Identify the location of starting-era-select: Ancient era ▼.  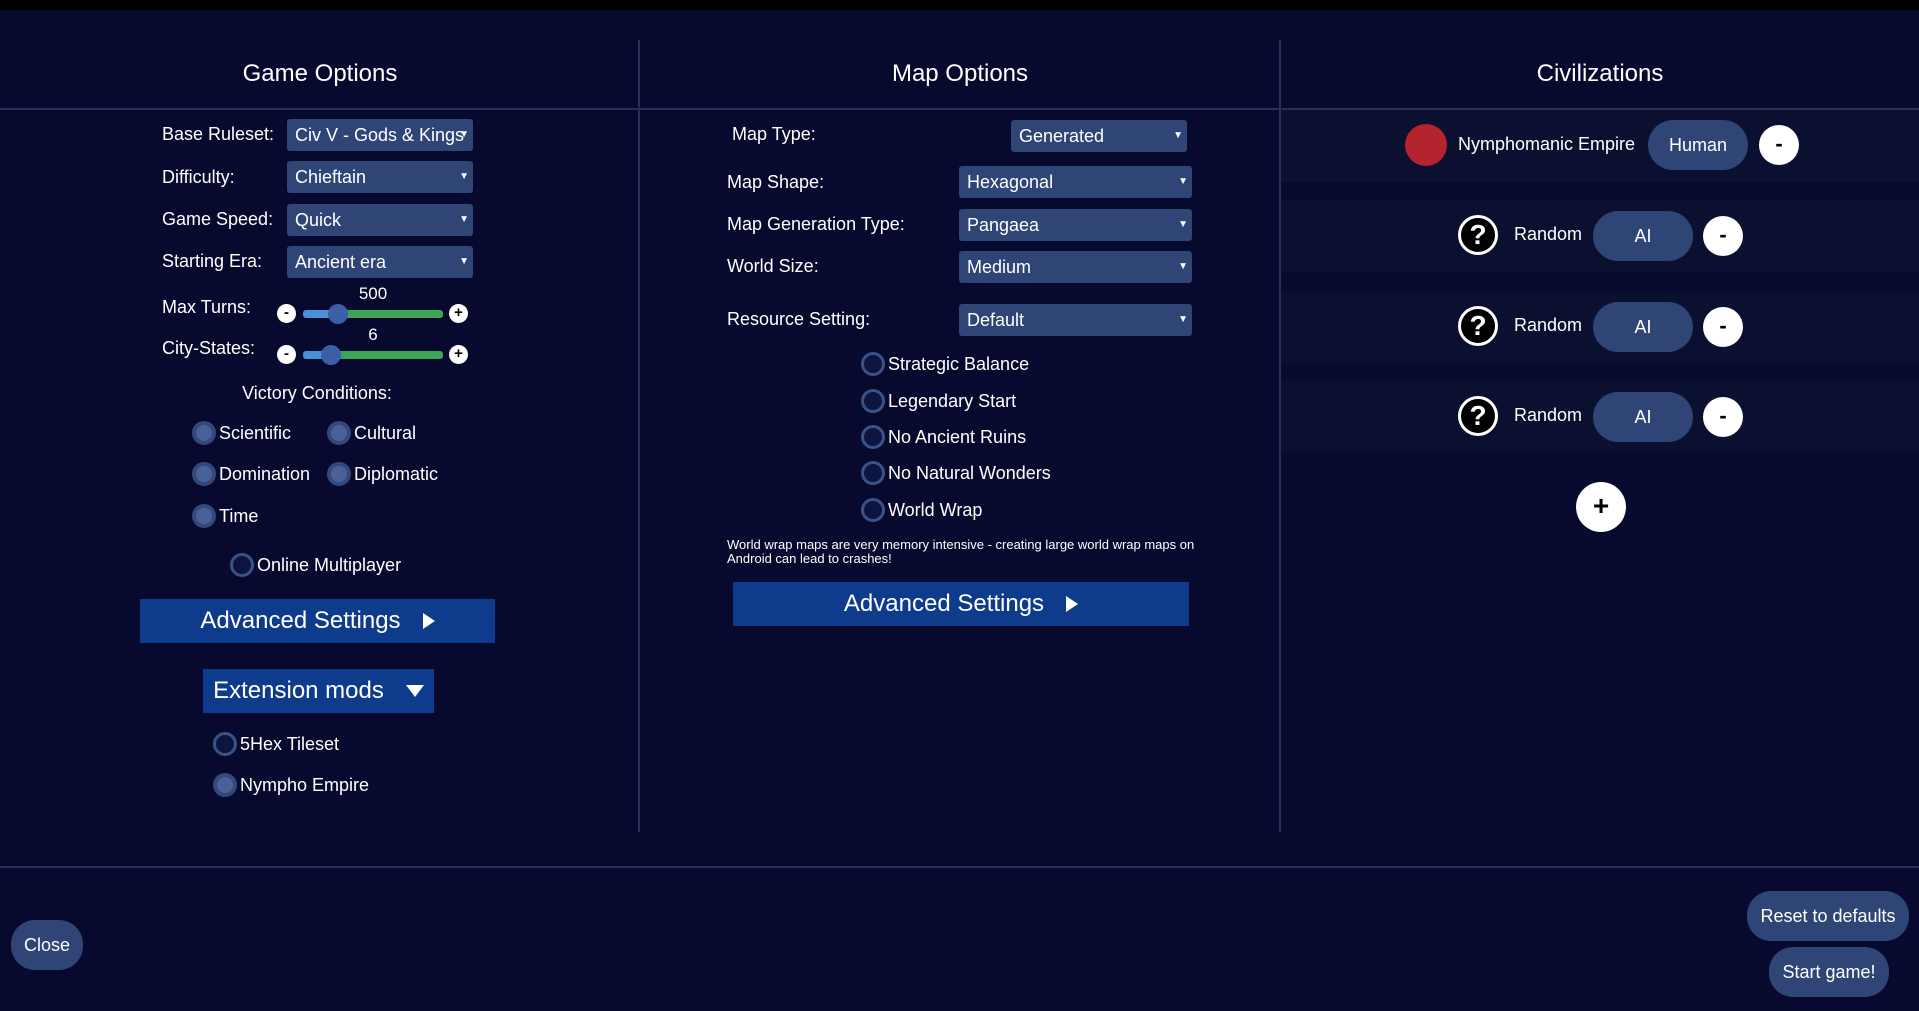
(380, 262).